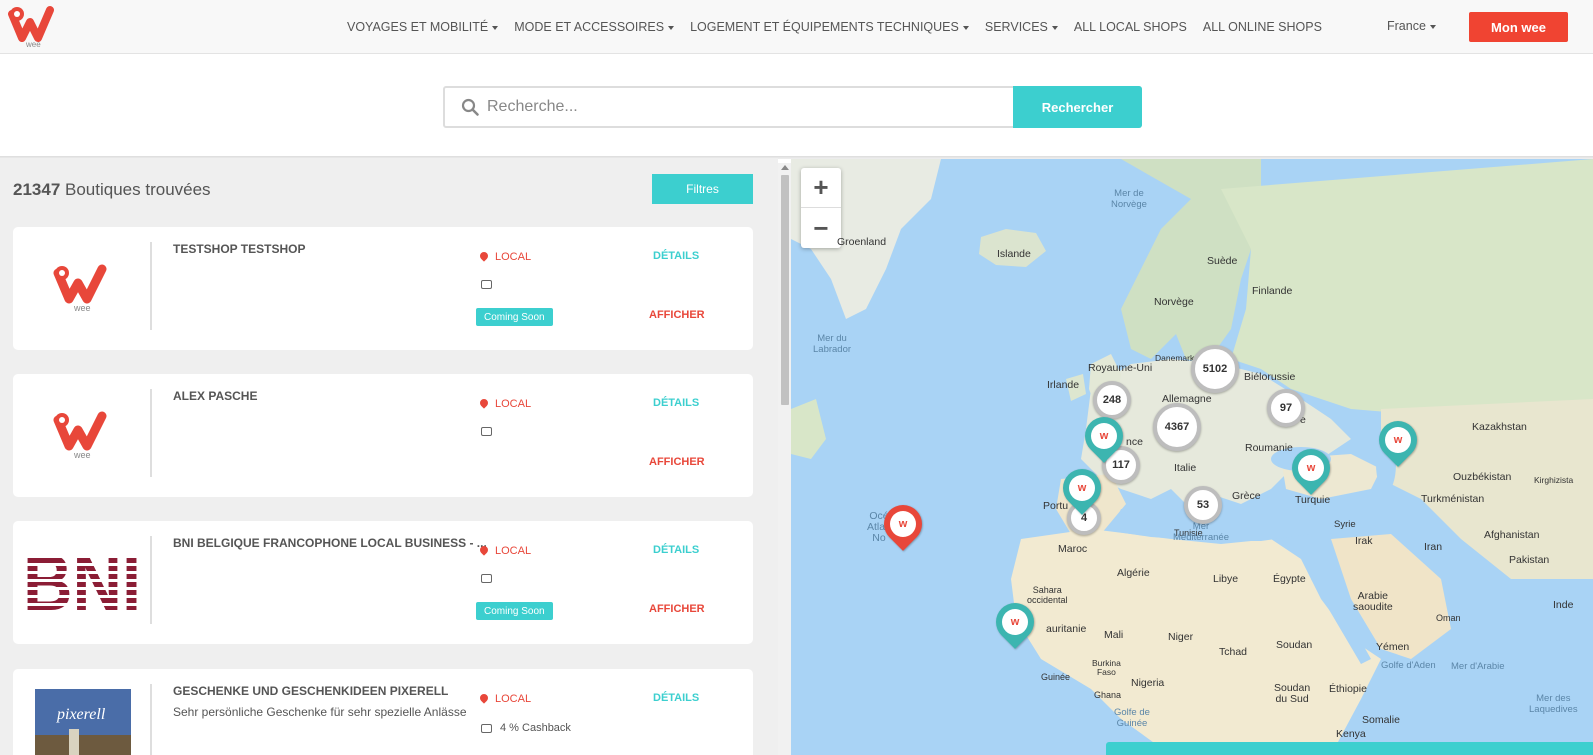 This screenshot has width=1593, height=755. What do you see at coordinates (1120, 368) in the screenshot?
I see `map-label: Royaume-Uni` at bounding box center [1120, 368].